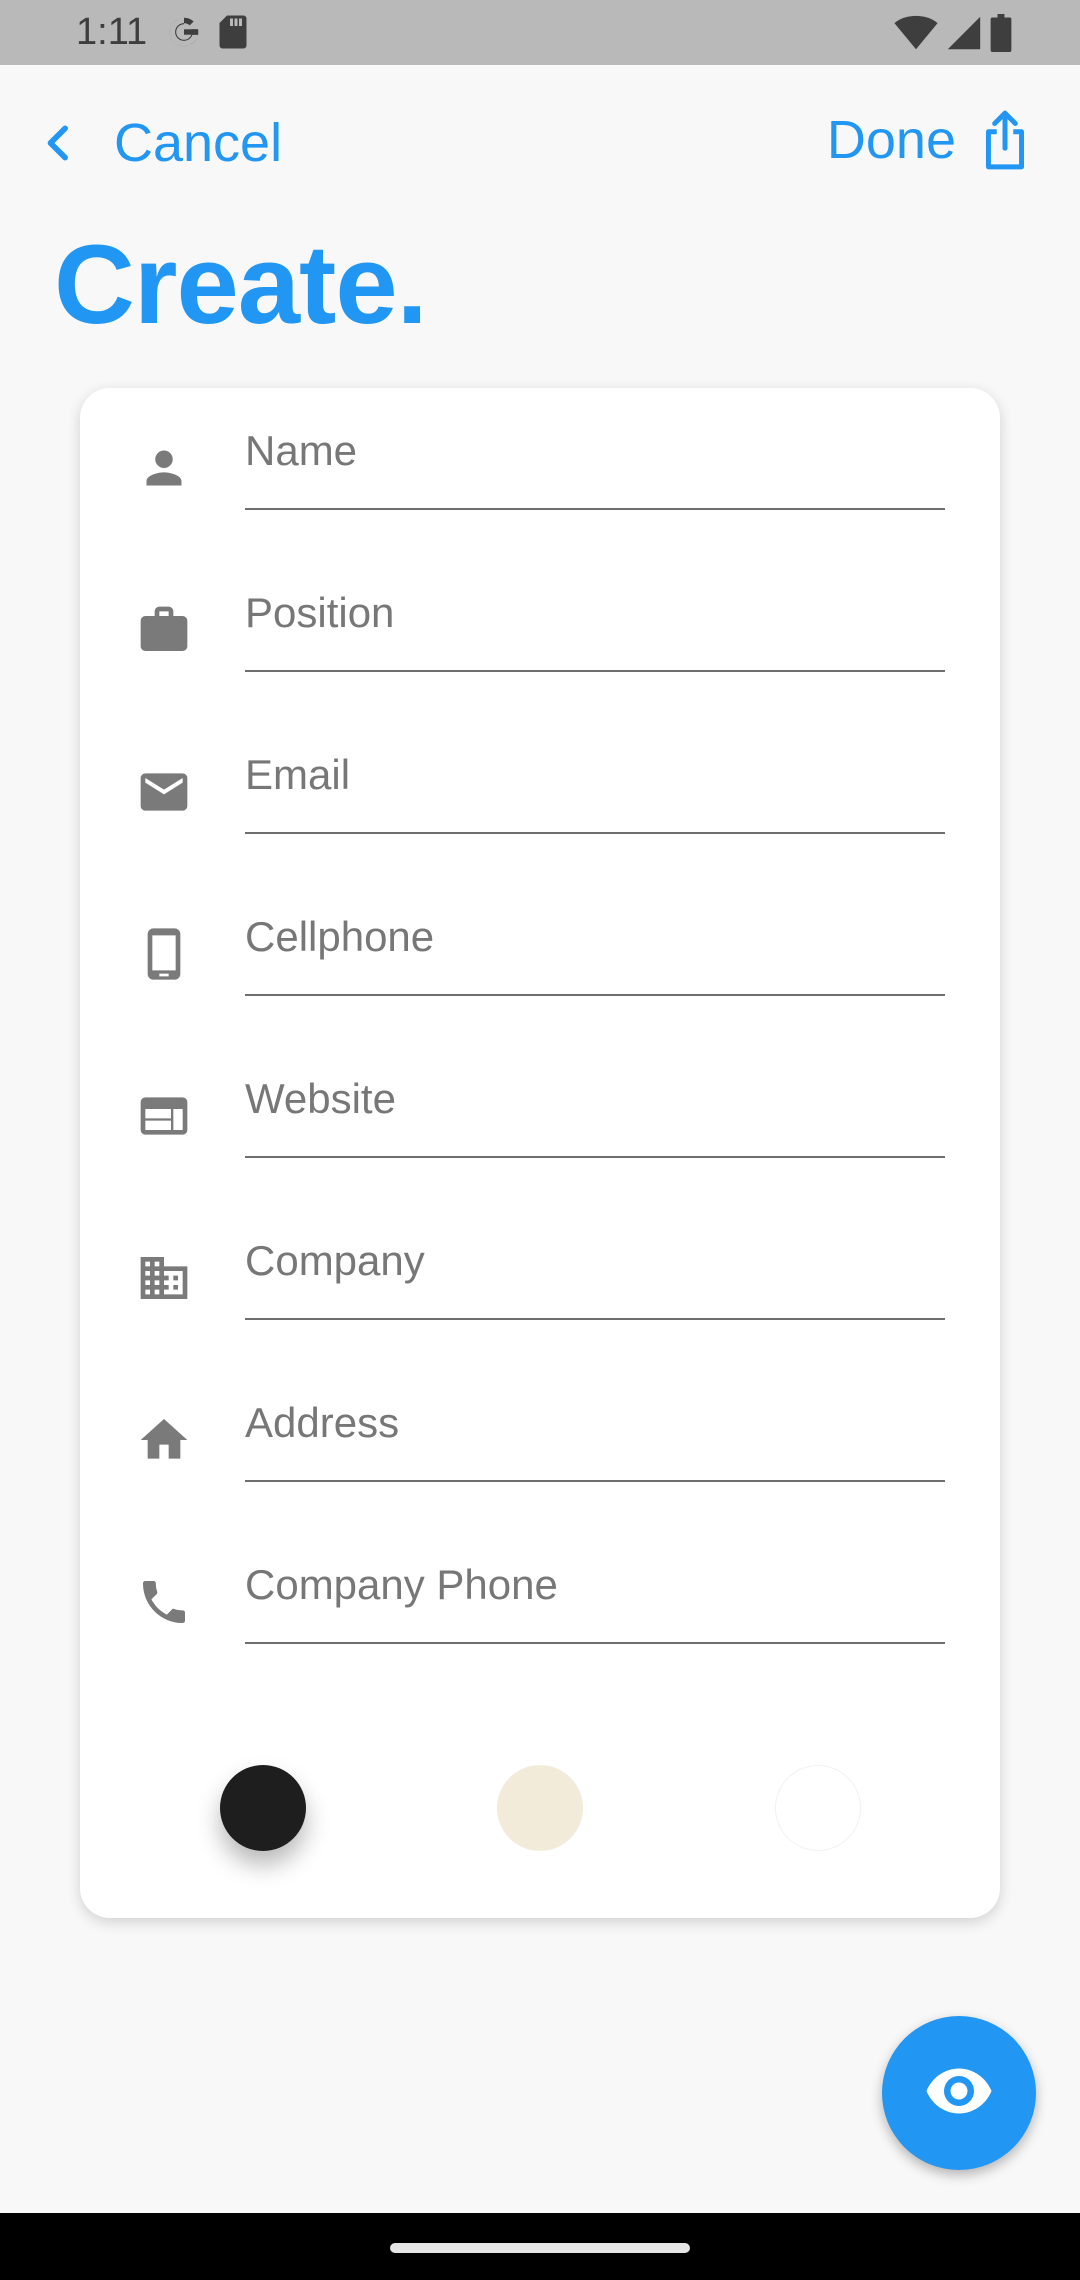 This screenshot has height=2280, width=1080. I want to click on preview-fab-button, so click(959, 2093).